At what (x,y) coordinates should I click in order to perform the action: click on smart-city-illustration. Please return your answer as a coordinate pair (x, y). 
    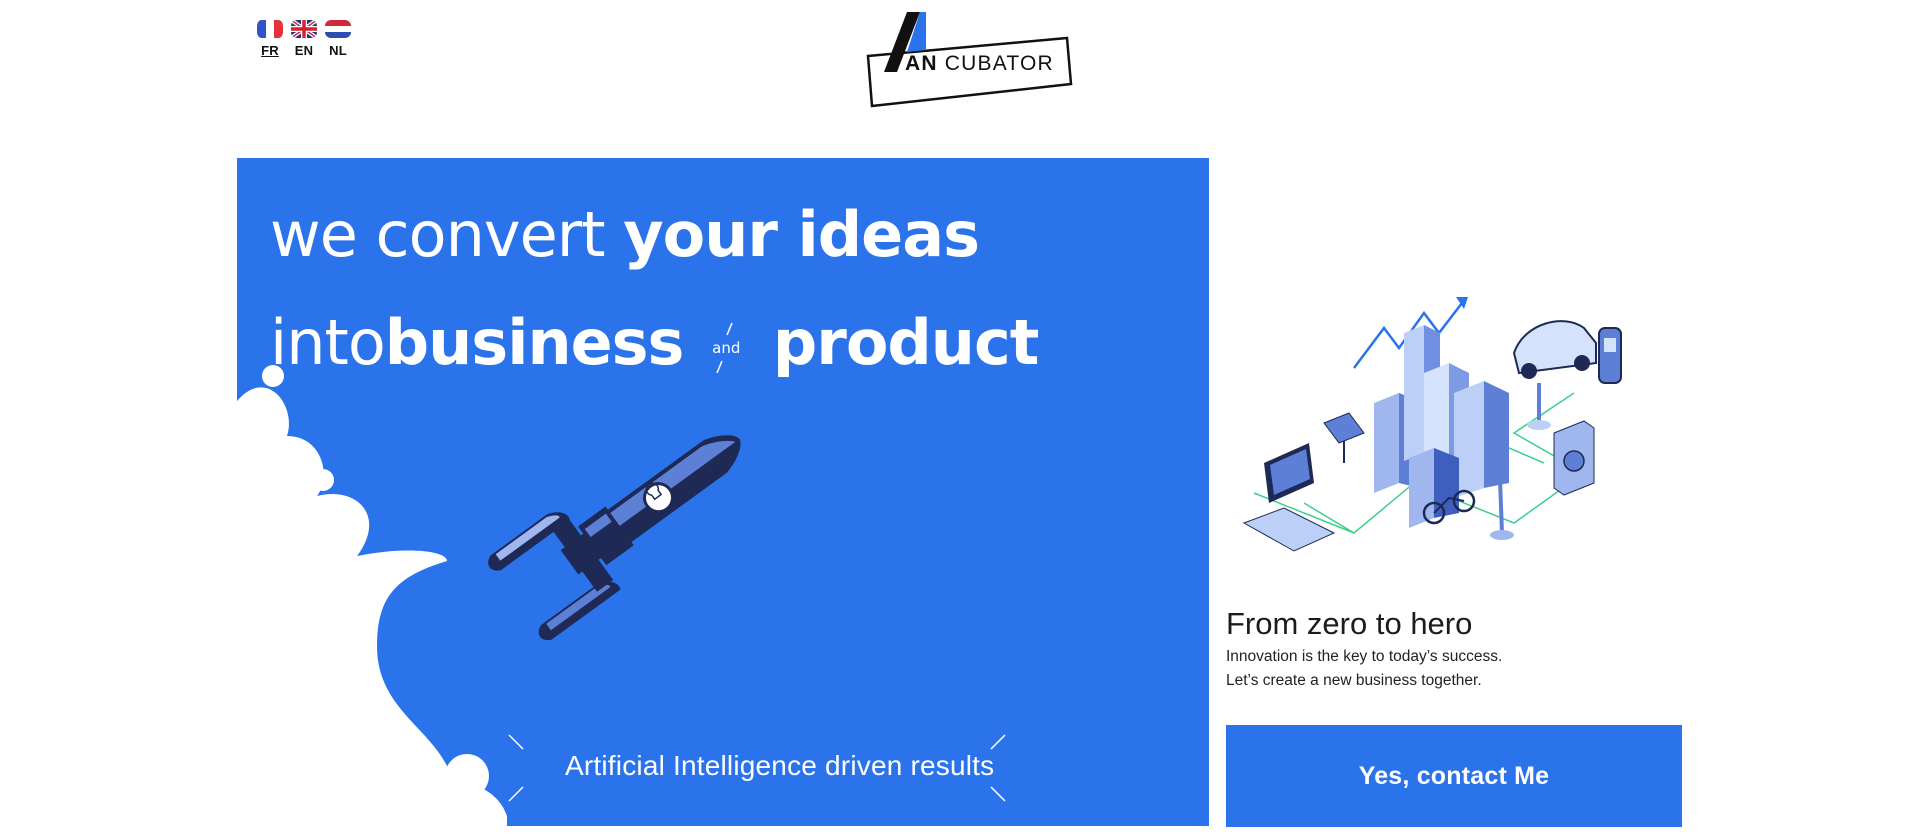
    Looking at the image, I should click on (1432, 424).